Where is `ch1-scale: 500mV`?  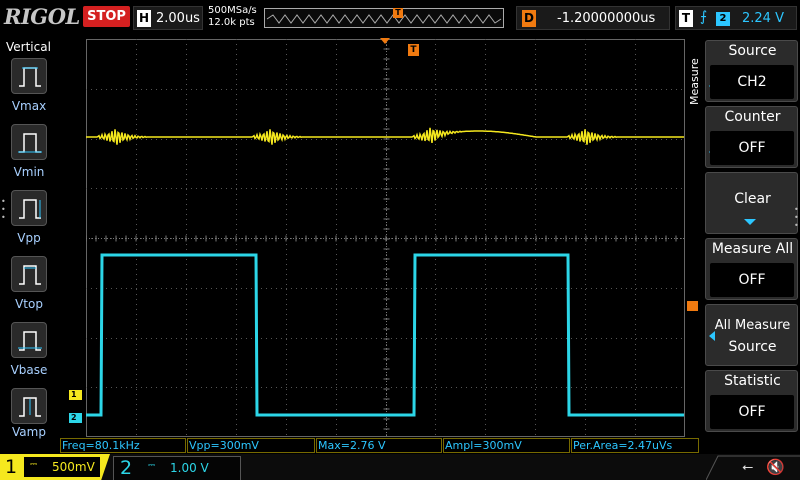 ch1-scale: 500mV is located at coordinates (73, 467).